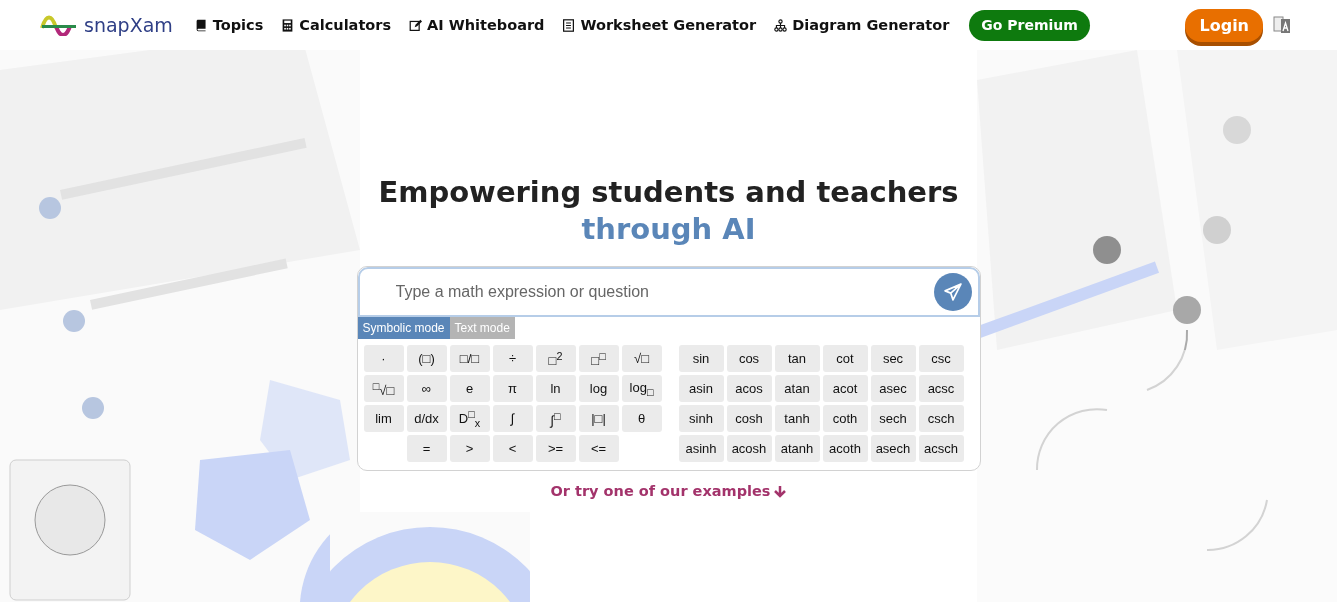 The image size is (1337, 602). What do you see at coordinates (797, 418) in the screenshot?
I see `keypad-key: tanh` at bounding box center [797, 418].